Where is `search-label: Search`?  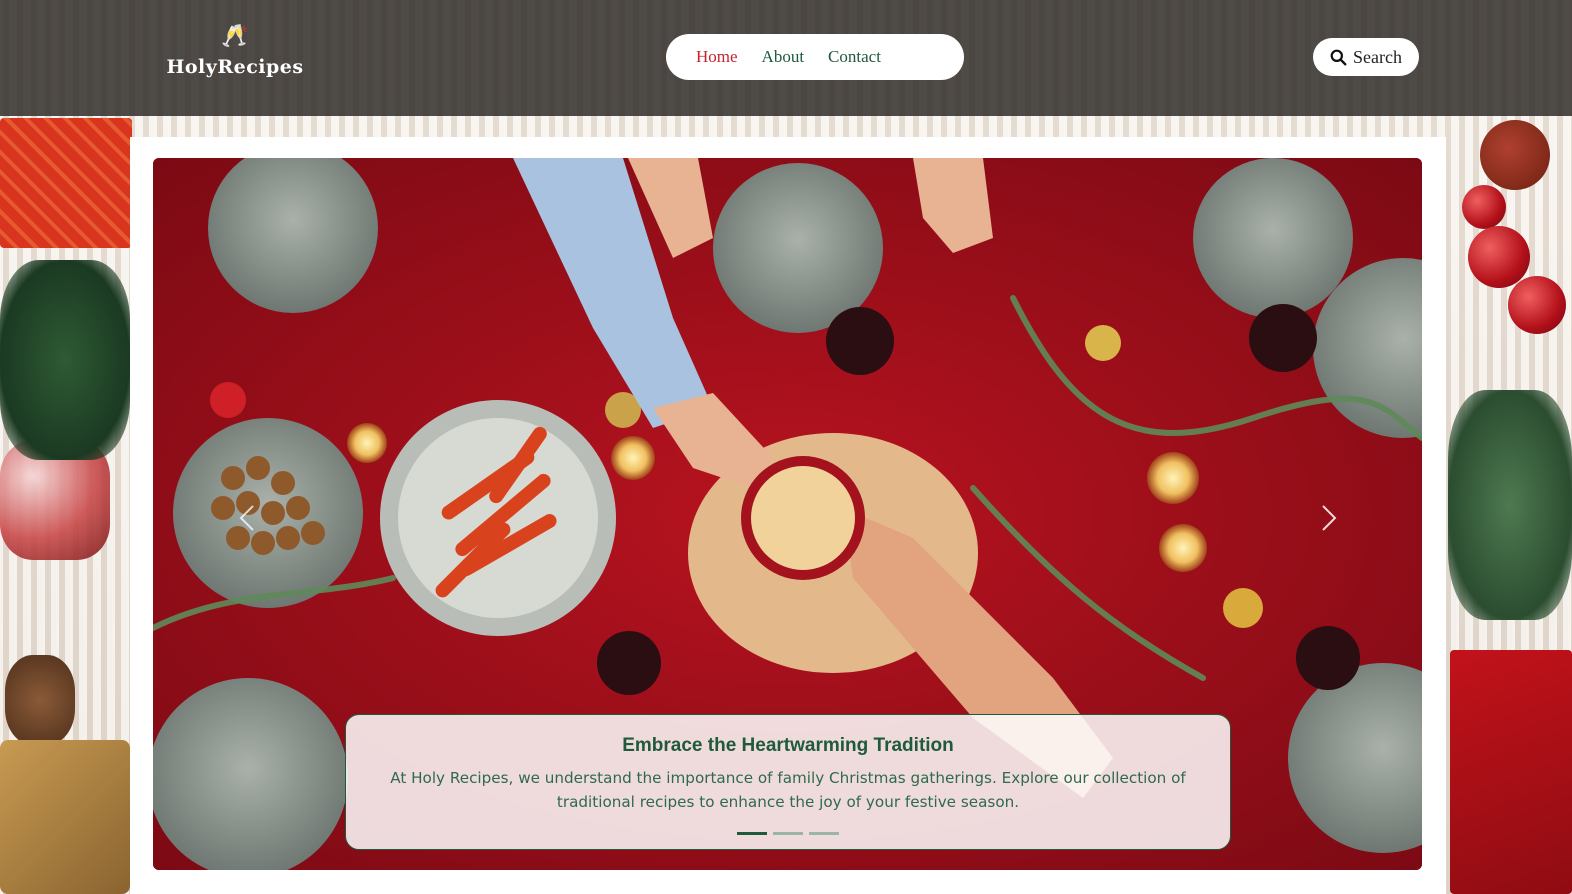
search-label: Search is located at coordinates (1377, 56).